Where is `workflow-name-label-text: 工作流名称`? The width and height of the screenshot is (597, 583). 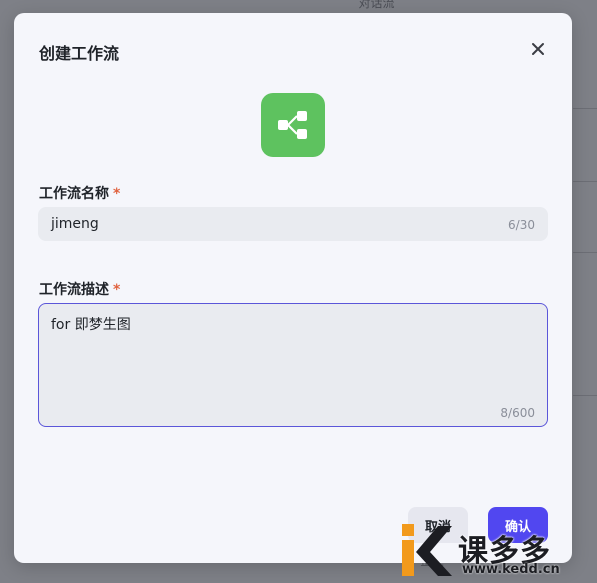 workflow-name-label-text: 工作流名称 is located at coordinates (74, 194).